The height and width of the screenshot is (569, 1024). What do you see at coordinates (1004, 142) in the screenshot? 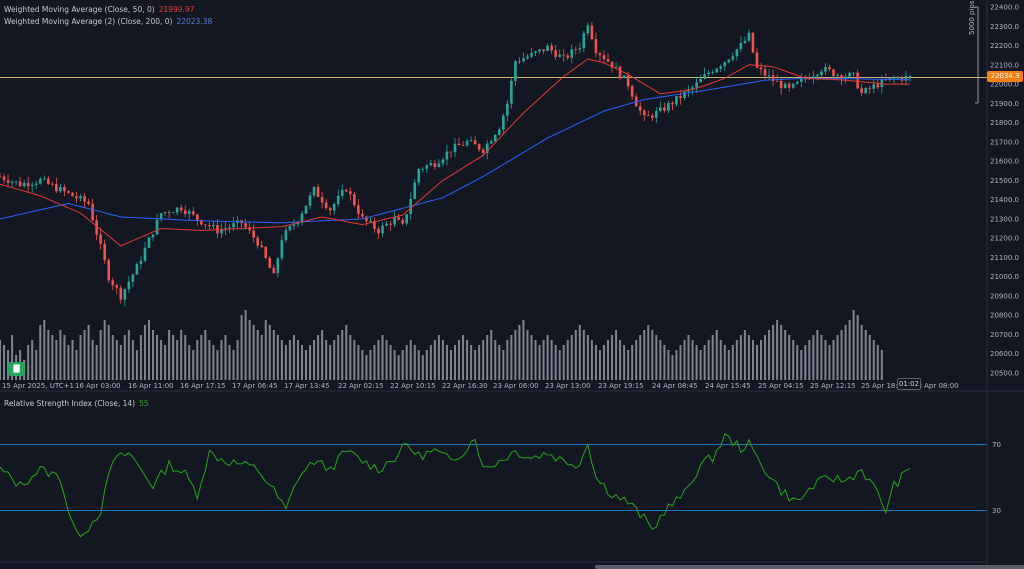
I see `y-tick-label: 21700.0` at bounding box center [1004, 142].